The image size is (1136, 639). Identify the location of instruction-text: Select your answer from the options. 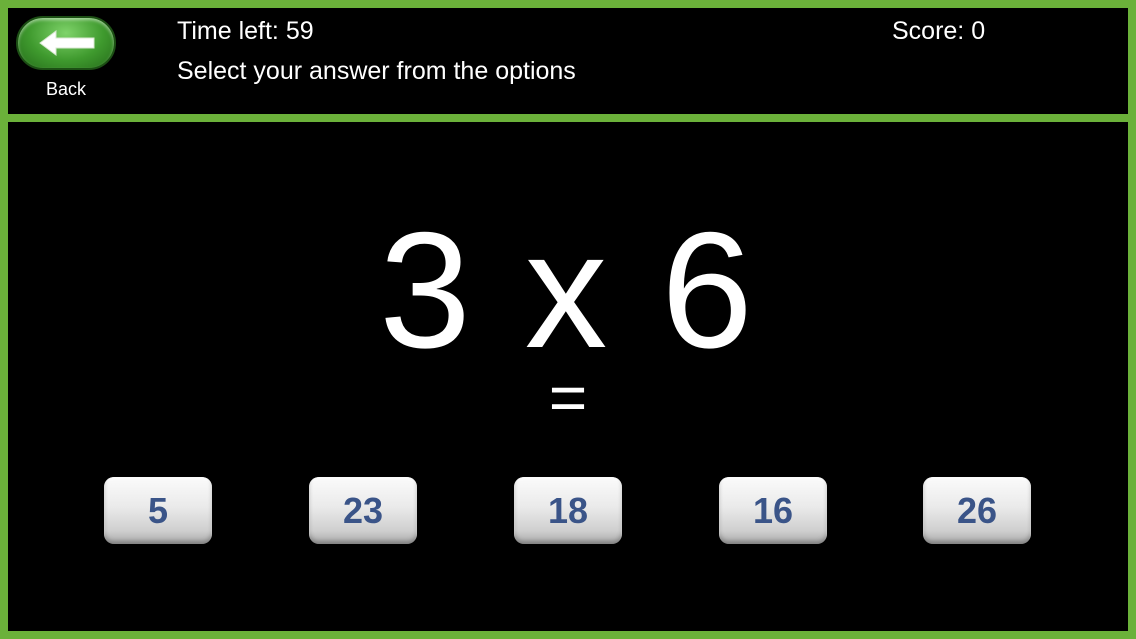
(376, 71).